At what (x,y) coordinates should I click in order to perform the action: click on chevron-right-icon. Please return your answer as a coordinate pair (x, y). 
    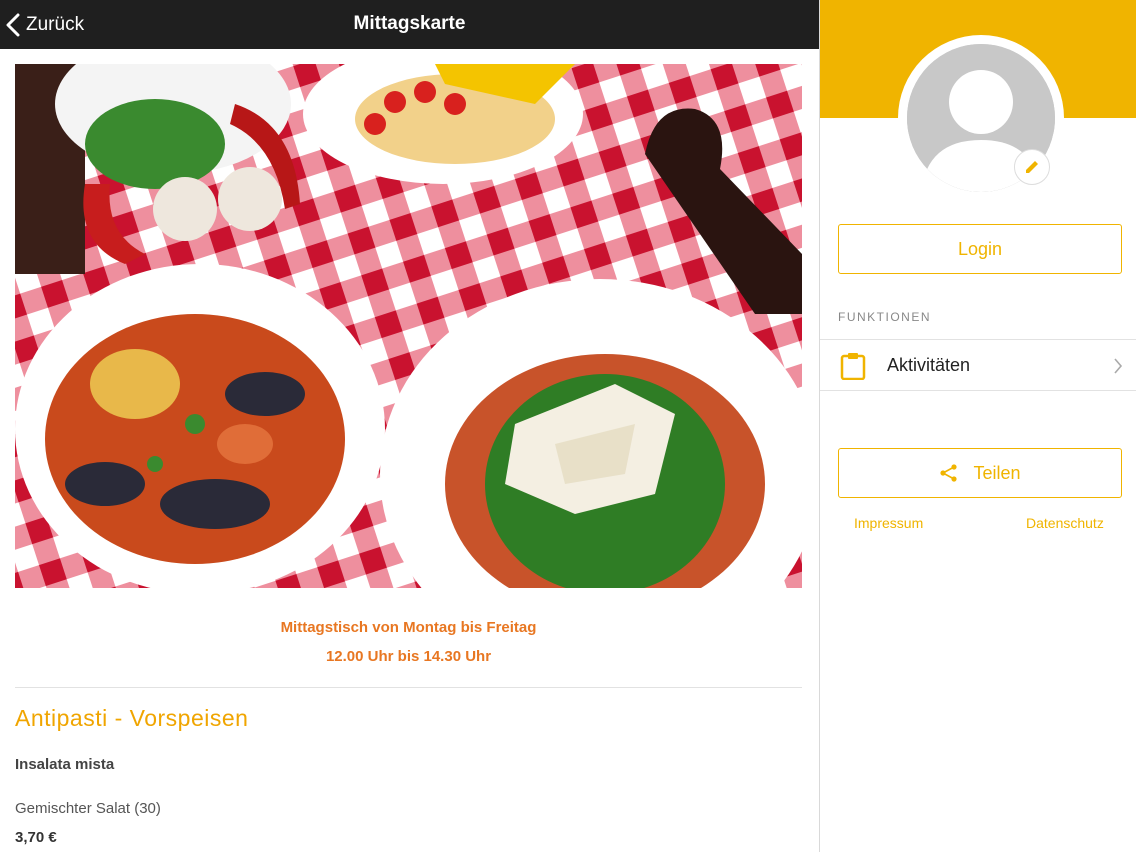
    Looking at the image, I should click on (1118, 366).